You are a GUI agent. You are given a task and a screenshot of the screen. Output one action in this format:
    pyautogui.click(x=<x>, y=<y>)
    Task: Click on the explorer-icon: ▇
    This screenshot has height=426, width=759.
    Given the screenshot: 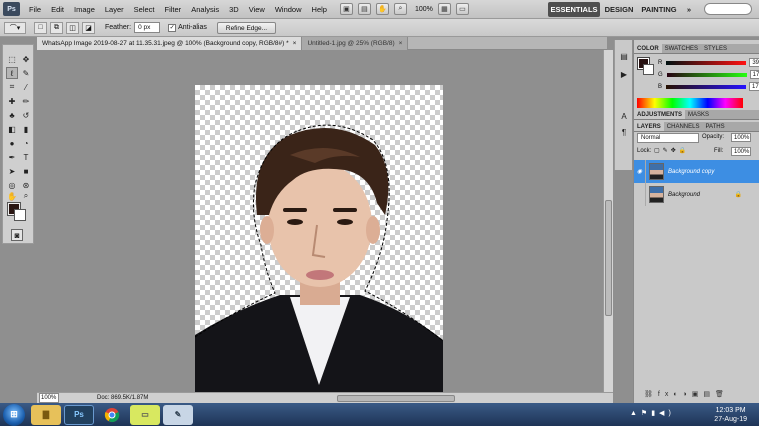 What is the action you would take?
    pyautogui.click(x=46, y=414)
    